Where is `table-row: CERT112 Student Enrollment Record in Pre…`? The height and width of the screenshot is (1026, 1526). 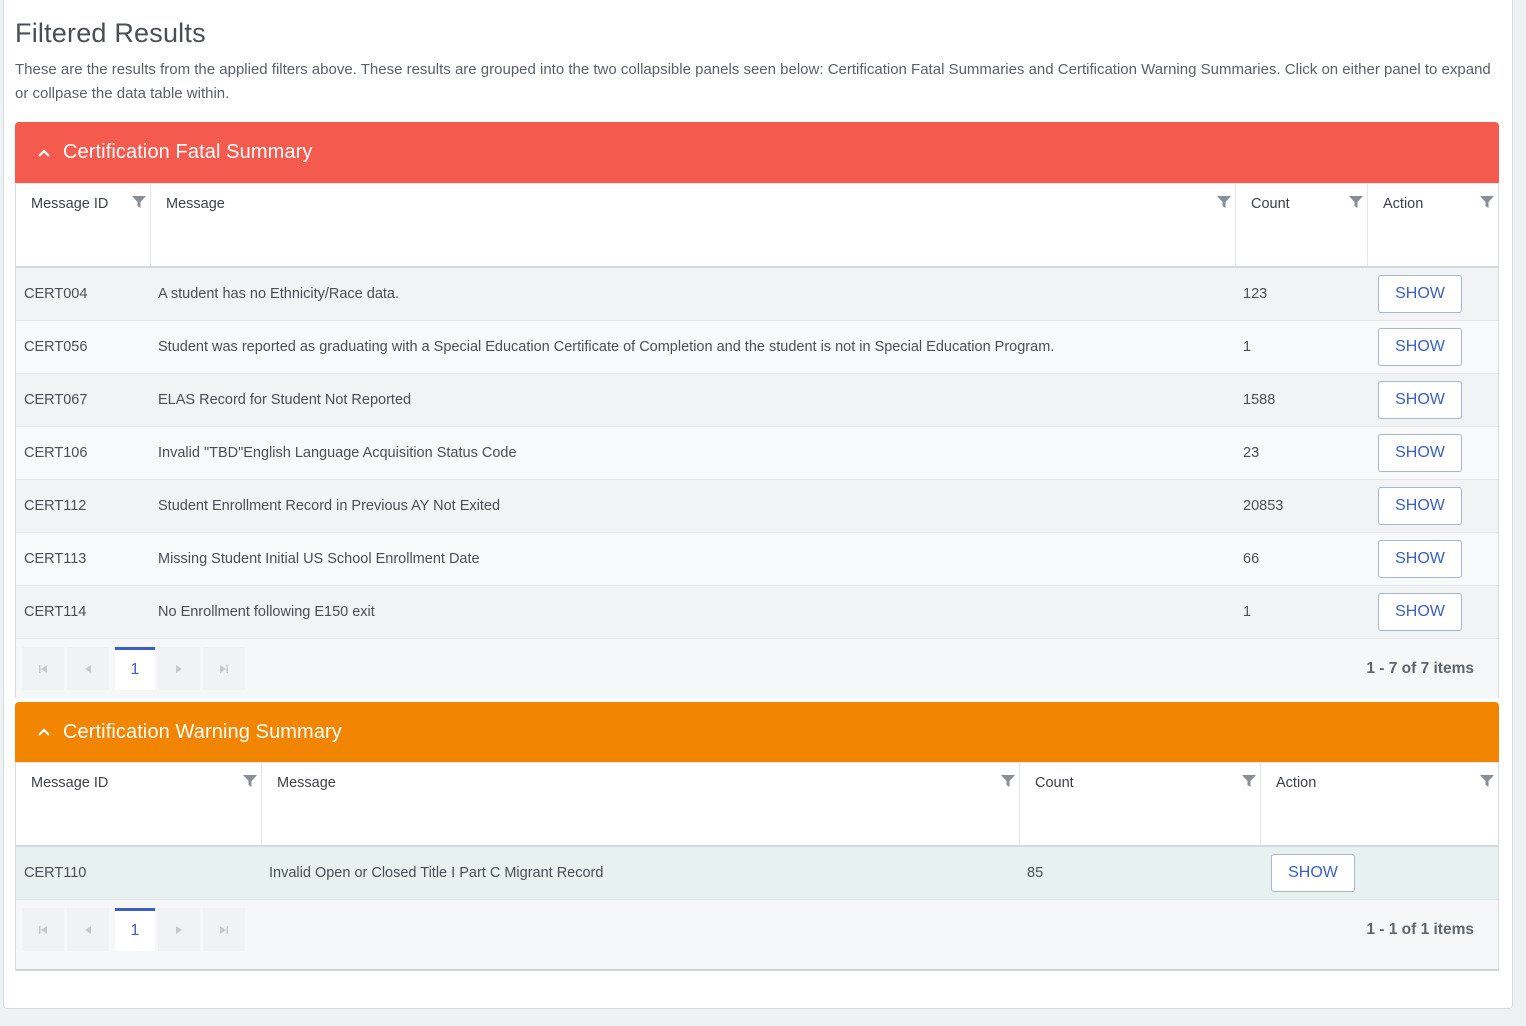
table-row: CERT112 Student Enrollment Record in Pre… is located at coordinates (757, 506).